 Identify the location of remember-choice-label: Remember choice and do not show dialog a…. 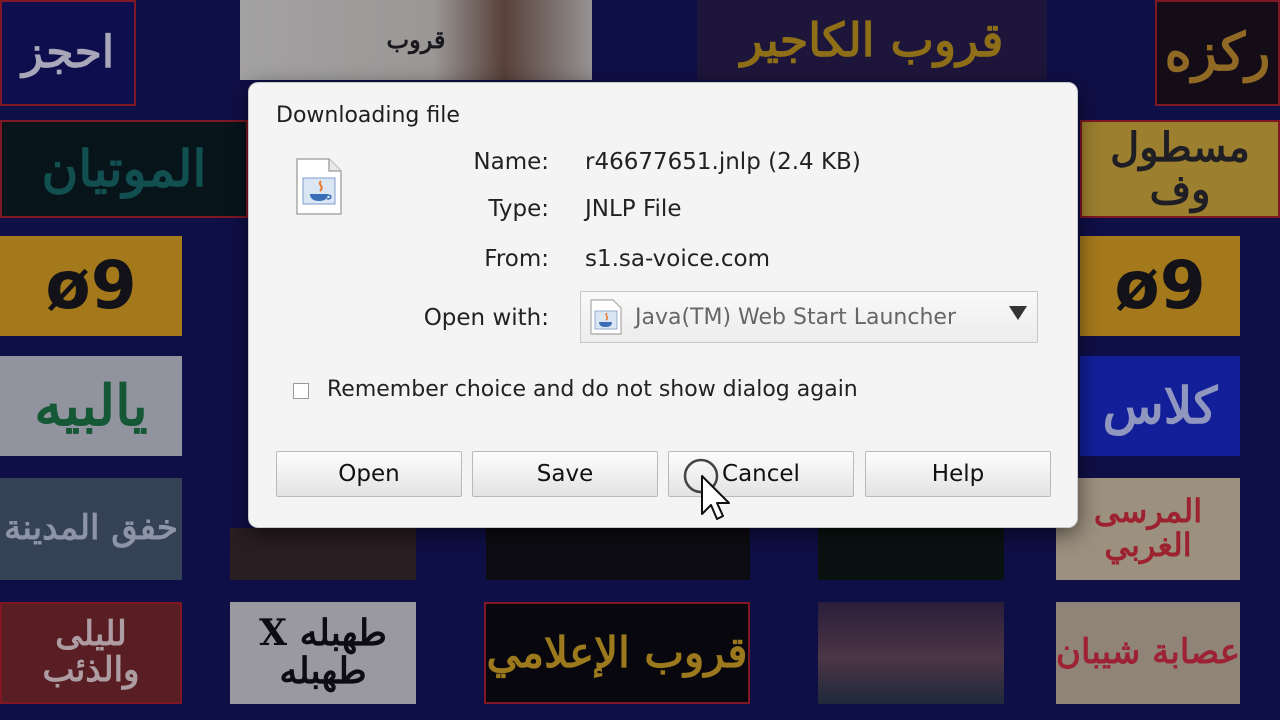
(592, 389).